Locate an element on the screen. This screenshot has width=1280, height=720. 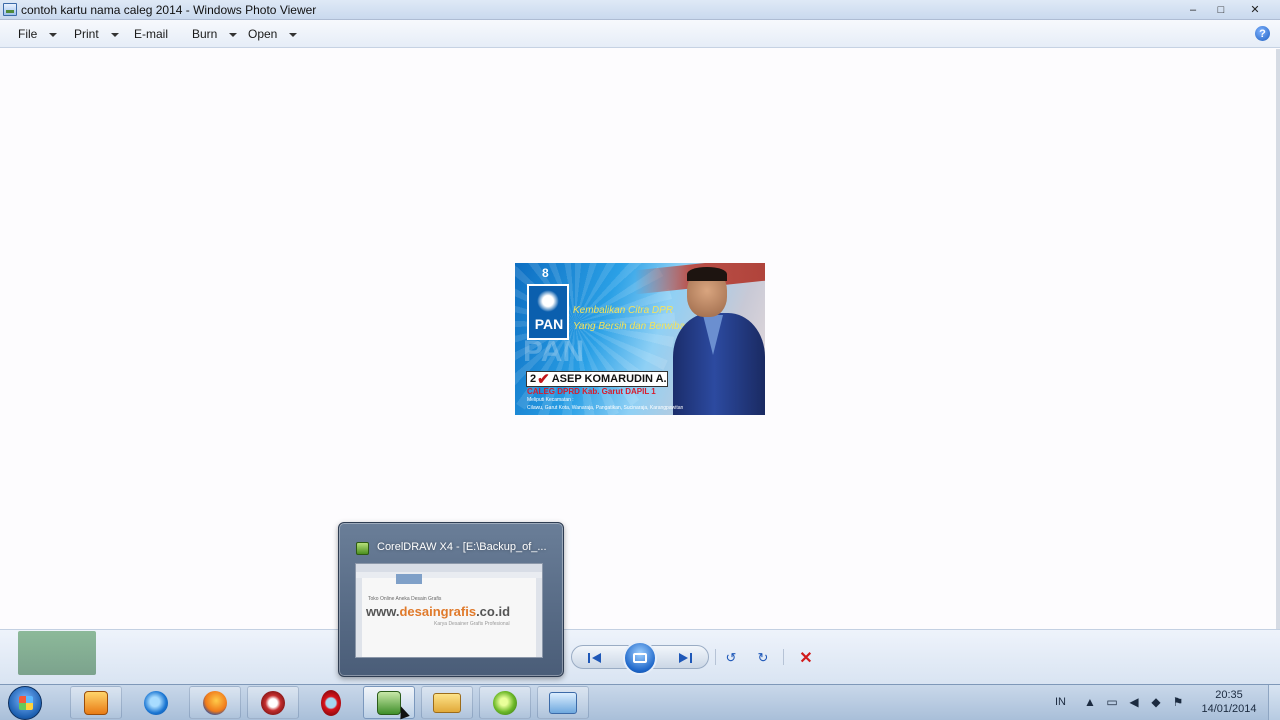
slideshow-icon is located at coordinates (640, 658).